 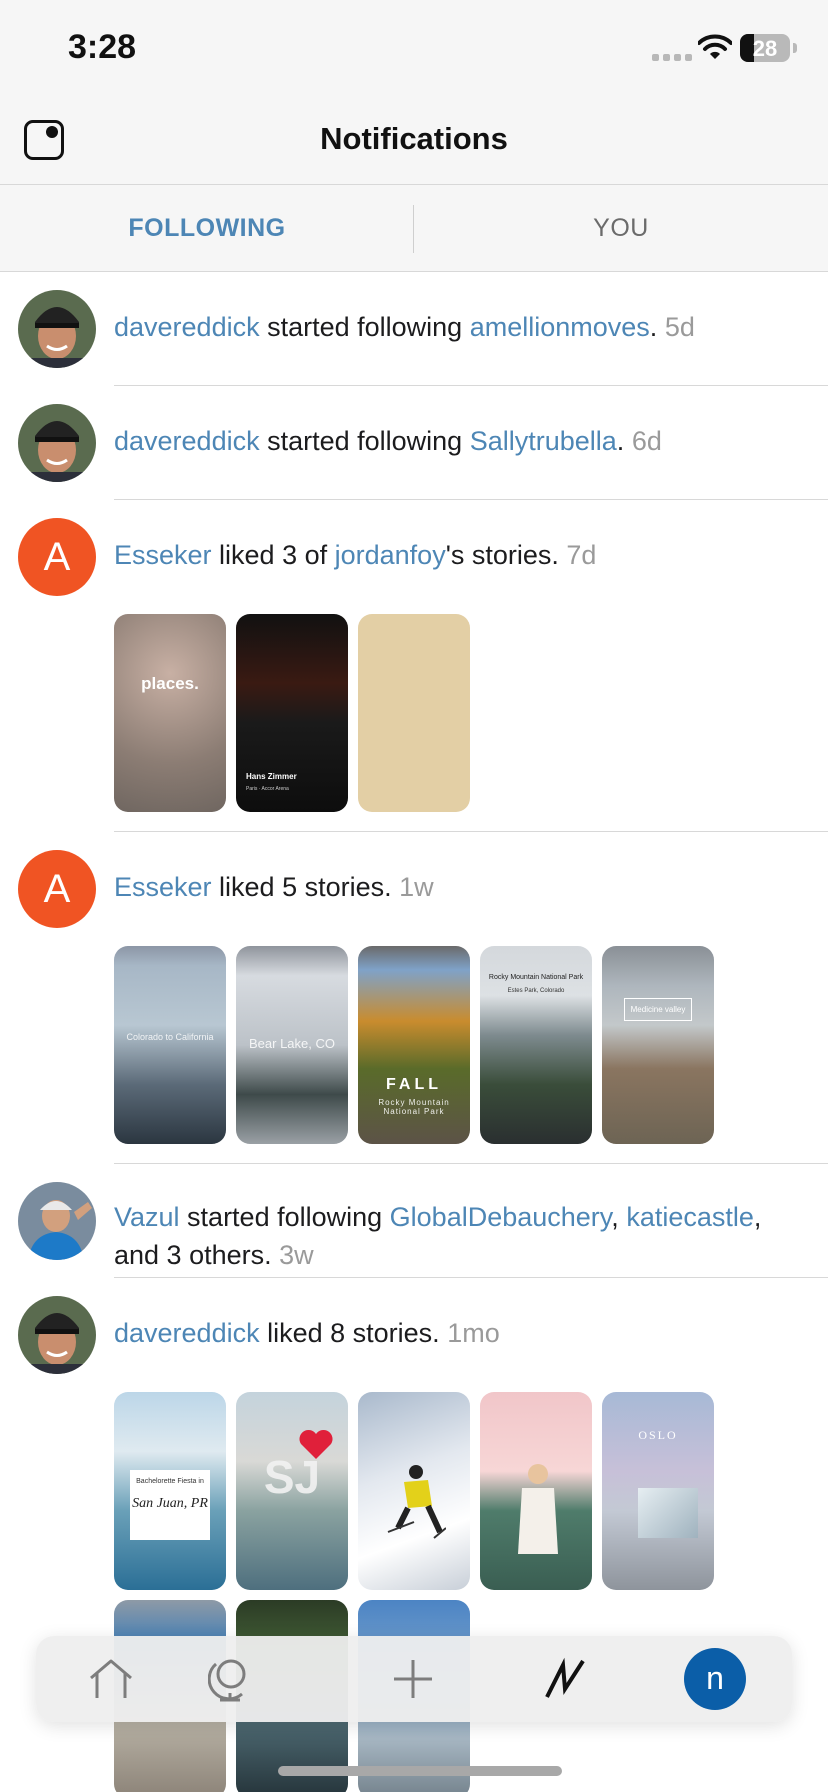 What do you see at coordinates (102, 47) in the screenshot?
I see `status-time: 3:28` at bounding box center [102, 47].